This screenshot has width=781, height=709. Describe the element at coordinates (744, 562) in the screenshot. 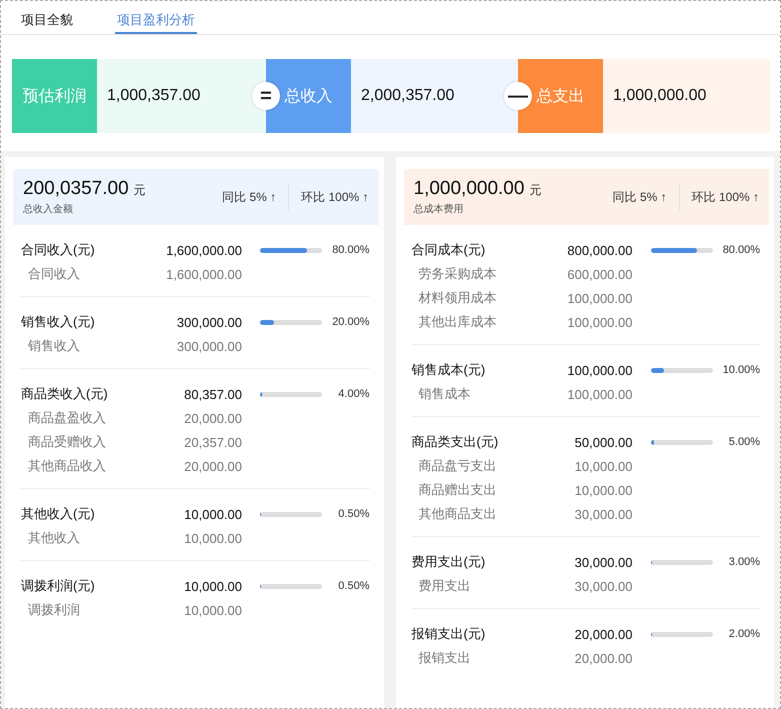

I see `share-percent: 3.00%` at that location.